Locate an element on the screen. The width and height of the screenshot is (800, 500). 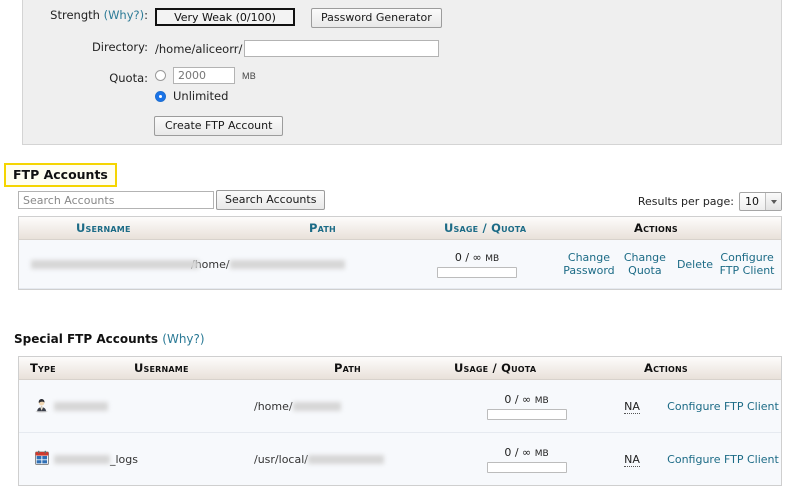
username-suffix: _logs is located at coordinates (124, 459).